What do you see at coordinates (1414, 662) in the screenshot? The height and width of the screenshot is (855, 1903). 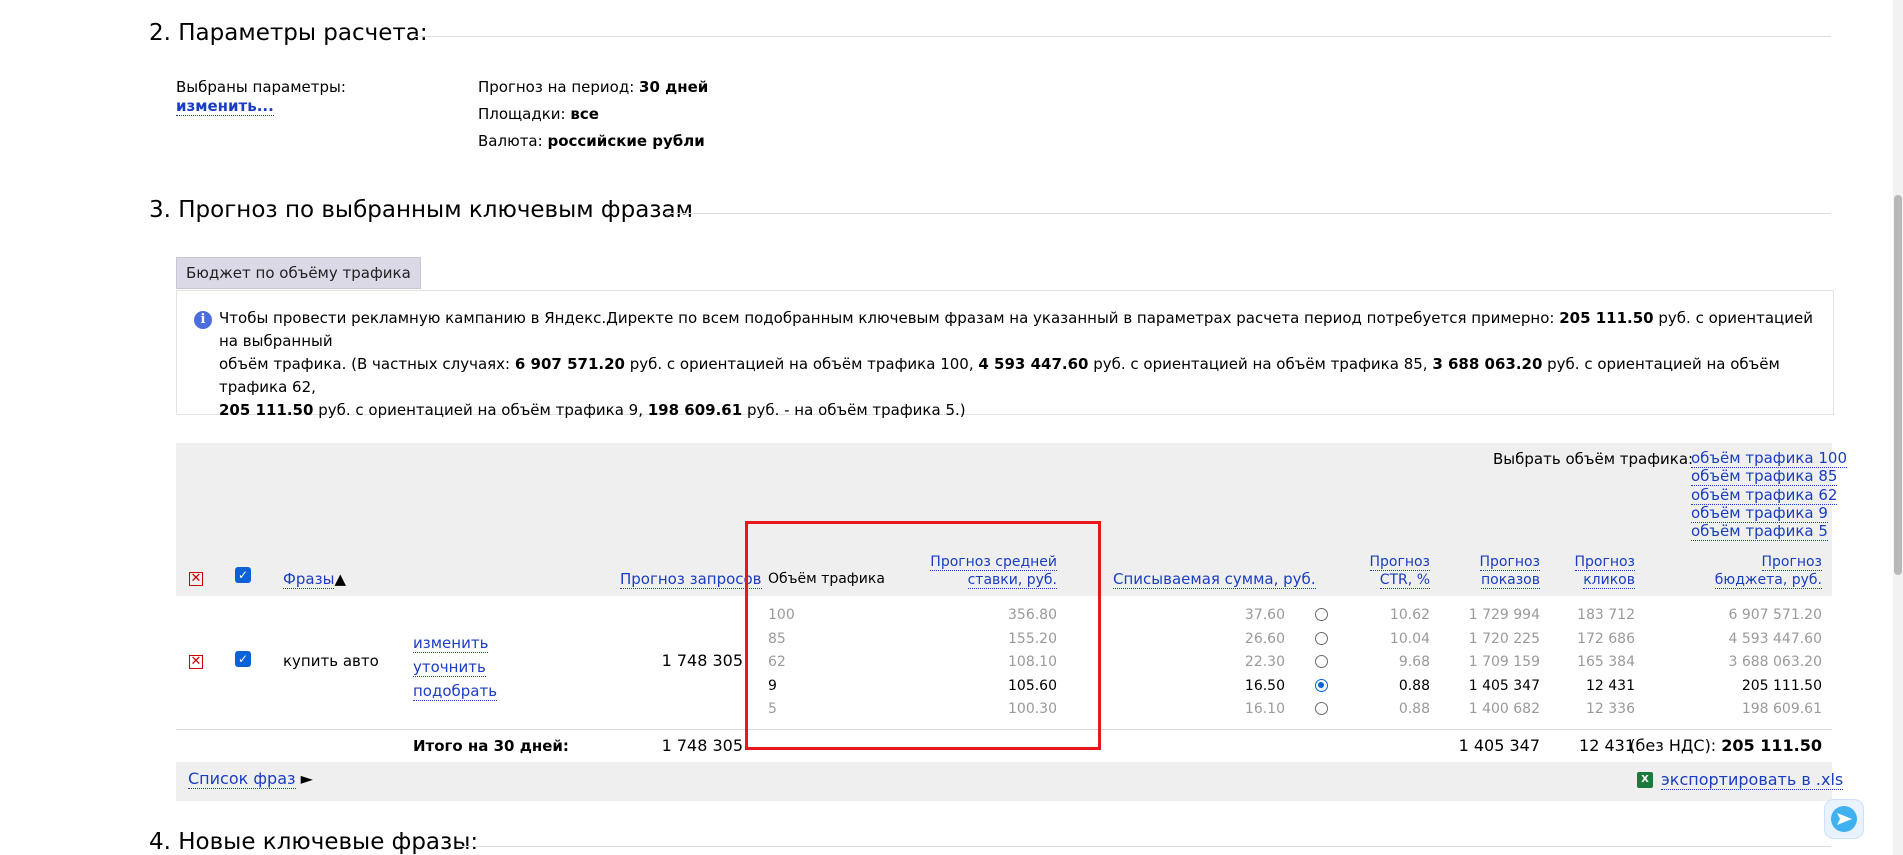 I see `level-ctr: 9.68` at bounding box center [1414, 662].